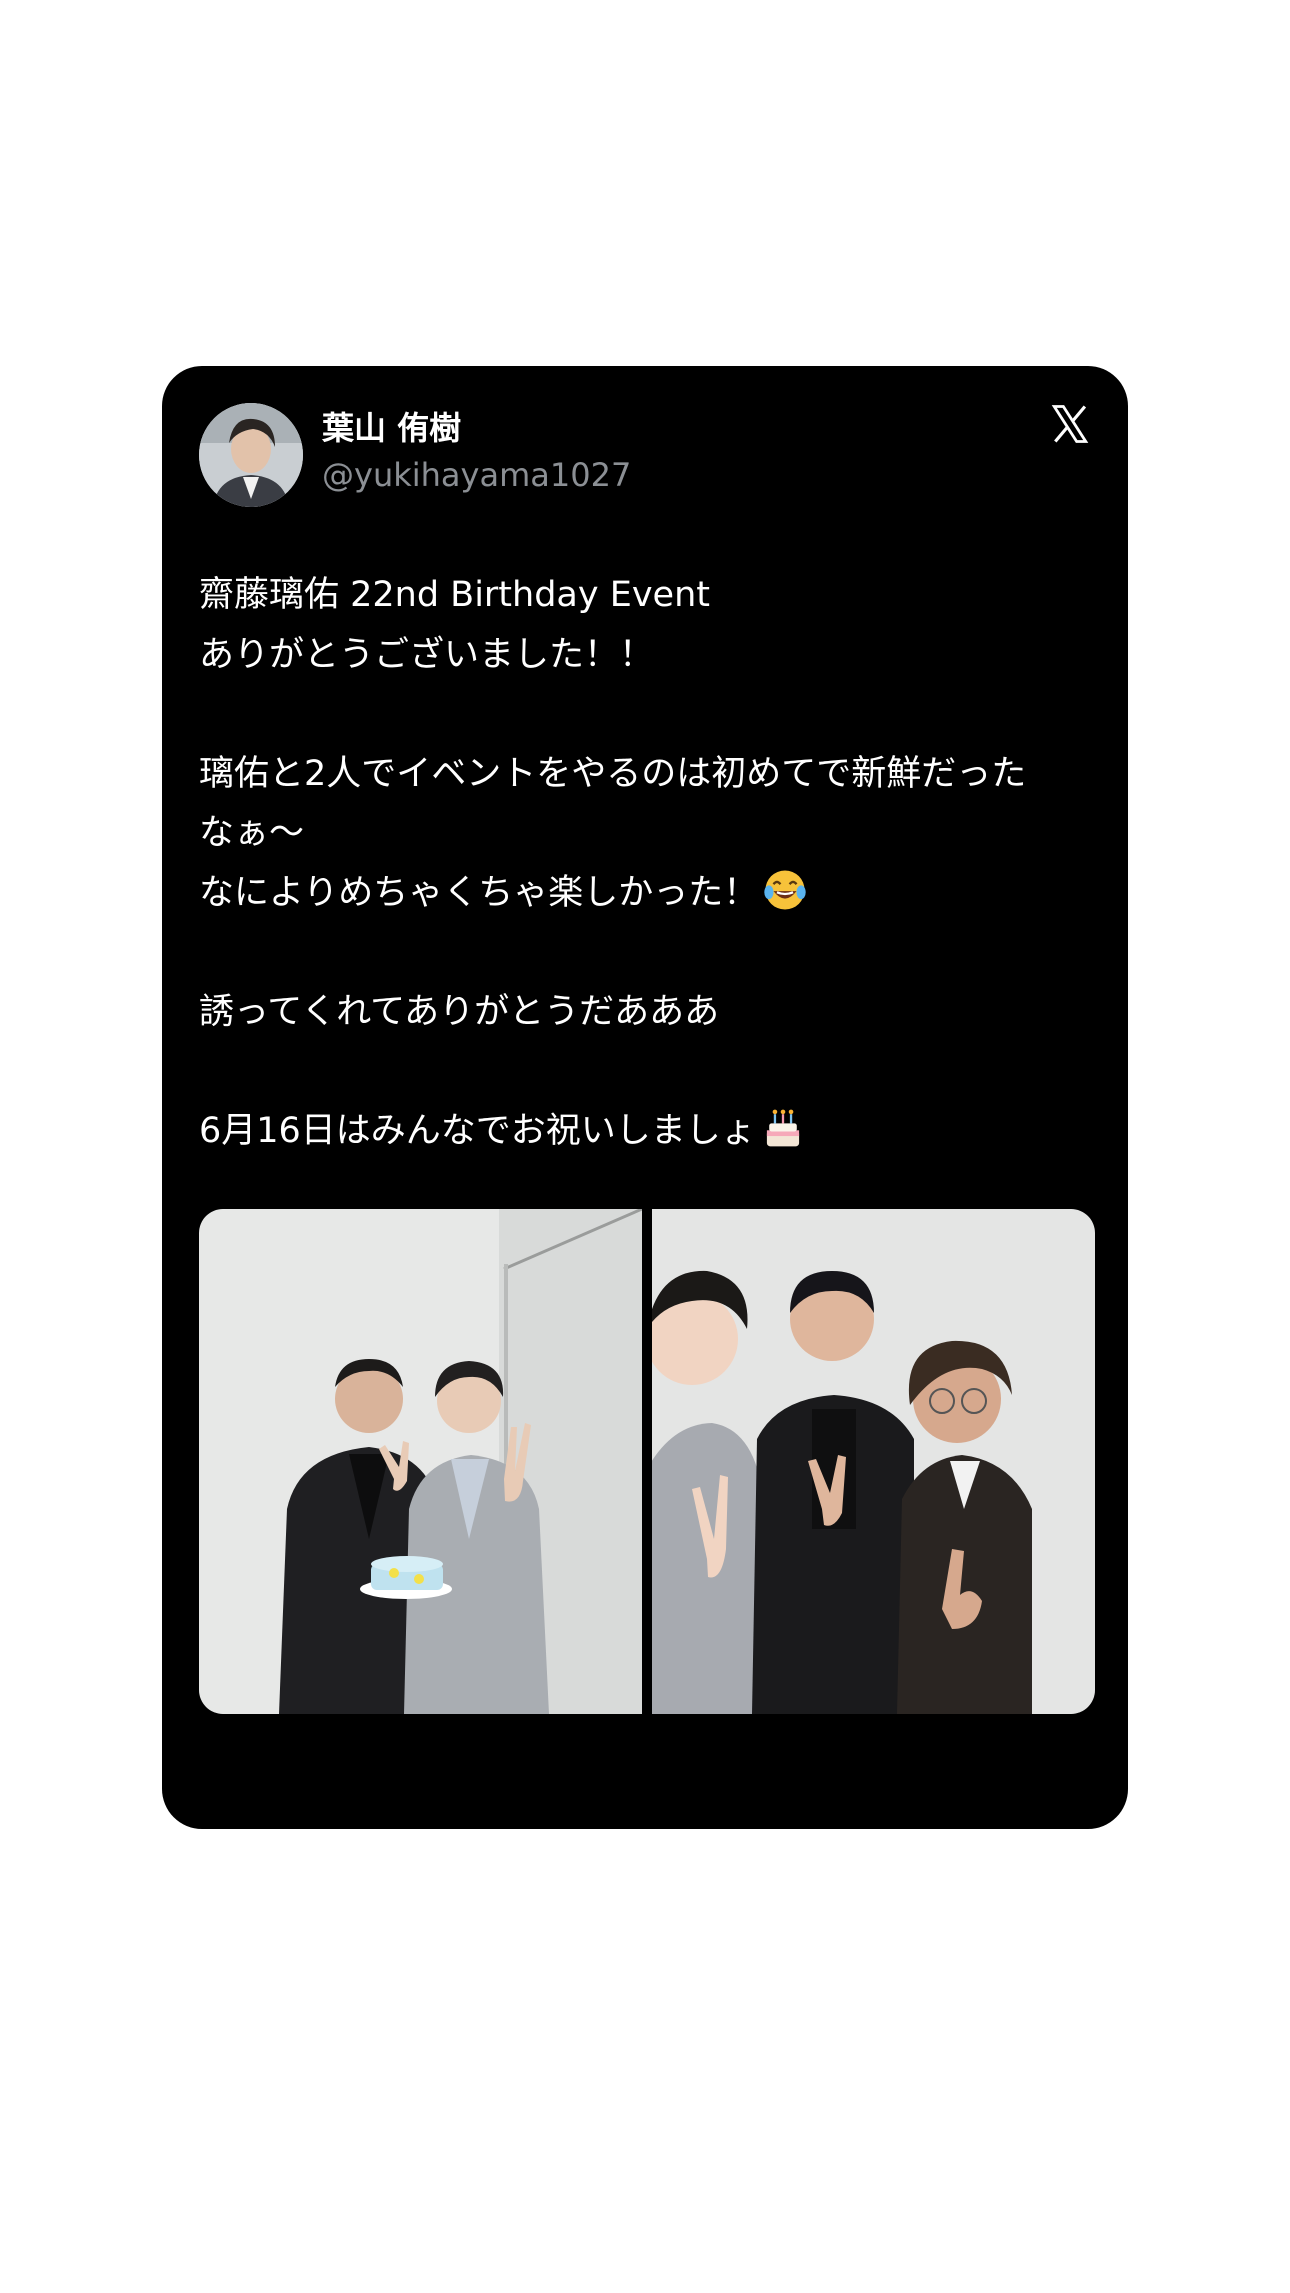 The height and width of the screenshot is (2293, 1290). Describe the element at coordinates (477, 1130) in the screenshot. I see `post-text-line-9-text: 6月16日はみんなでお祝いしましょ` at that location.